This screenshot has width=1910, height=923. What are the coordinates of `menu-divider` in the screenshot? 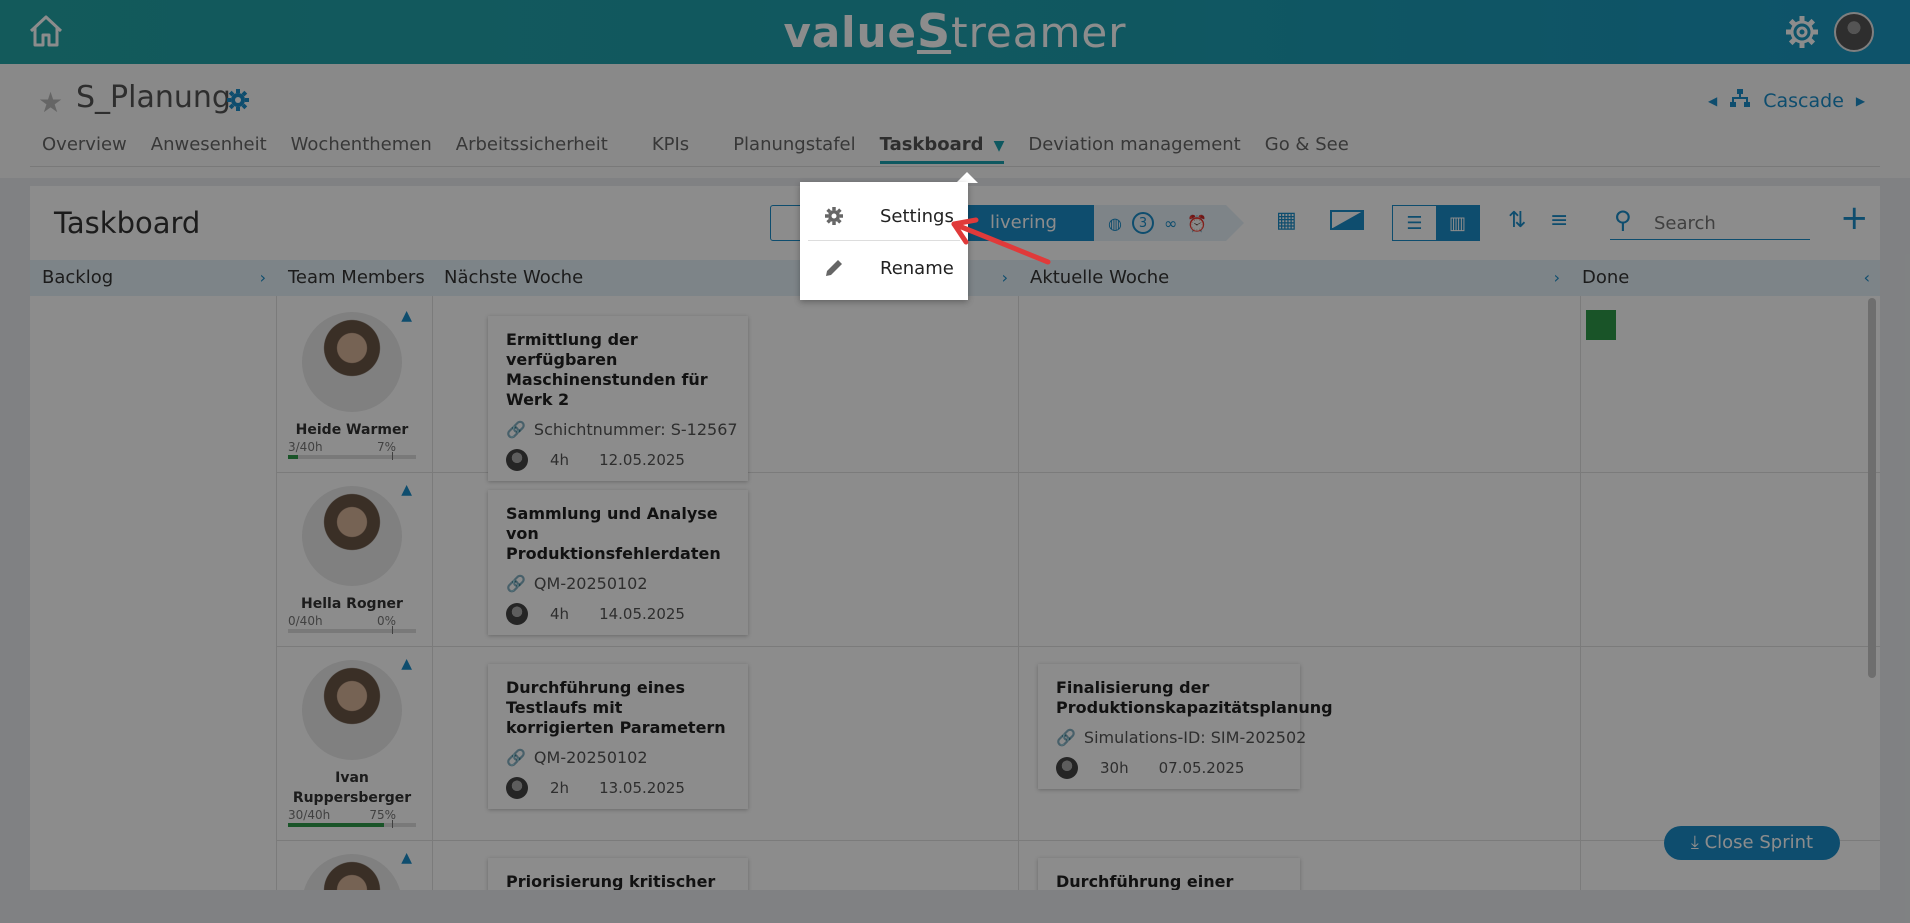 It's located at (884, 240).